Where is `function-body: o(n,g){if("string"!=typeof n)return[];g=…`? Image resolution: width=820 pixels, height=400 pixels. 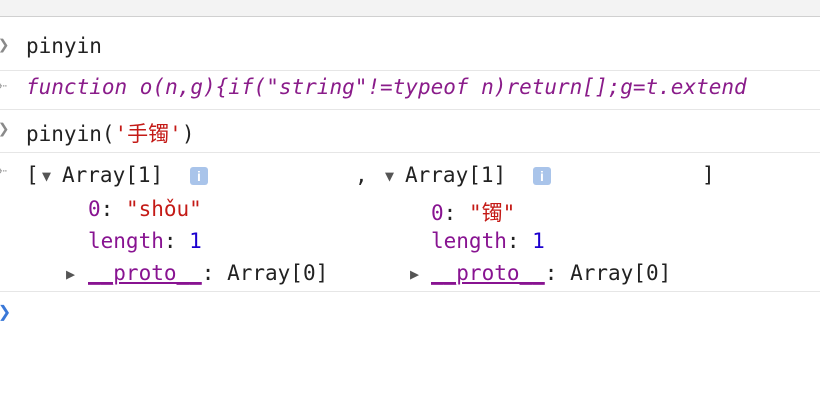
function-body: o(n,g){if("string"!=typeof n)return[];g=… is located at coordinates (437, 87).